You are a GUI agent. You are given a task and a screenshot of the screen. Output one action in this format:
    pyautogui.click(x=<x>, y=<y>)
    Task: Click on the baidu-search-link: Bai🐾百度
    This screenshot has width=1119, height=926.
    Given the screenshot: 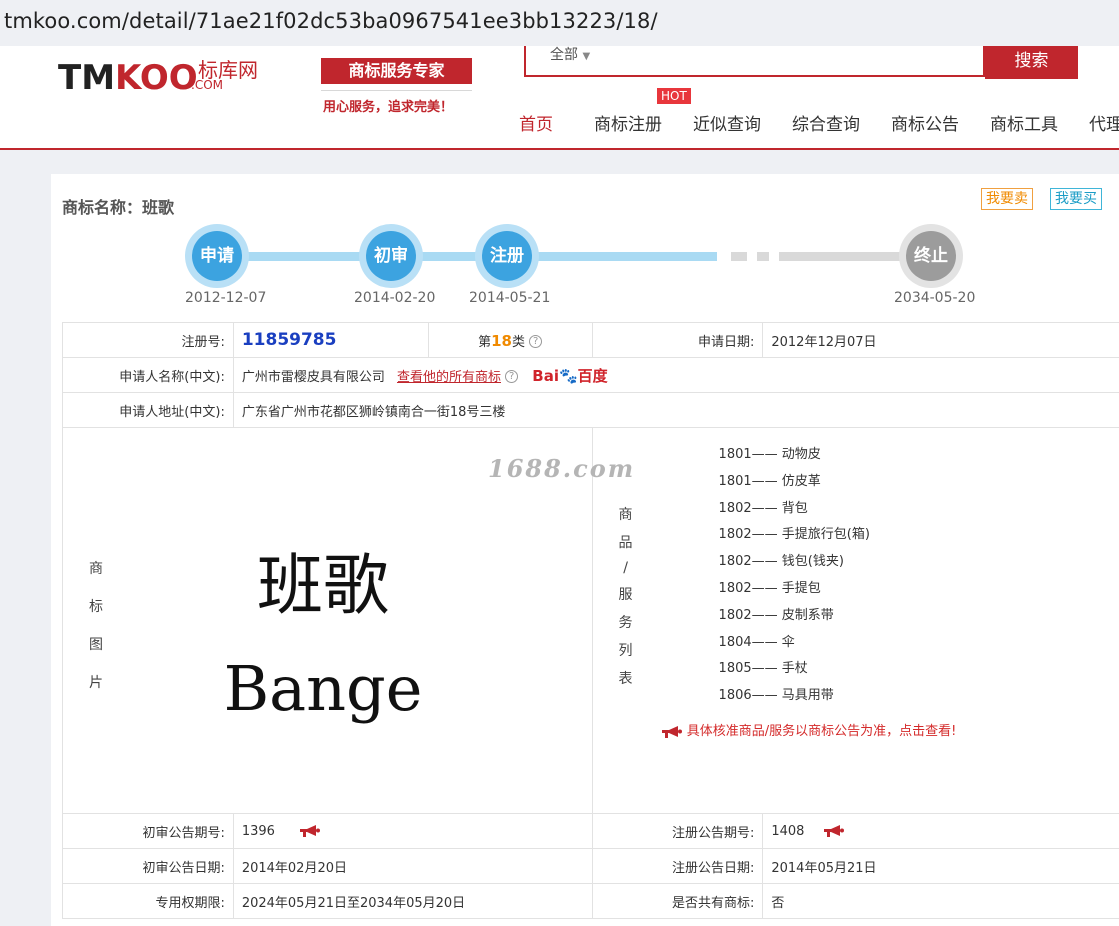 What is the action you would take?
    pyautogui.click(x=569, y=376)
    